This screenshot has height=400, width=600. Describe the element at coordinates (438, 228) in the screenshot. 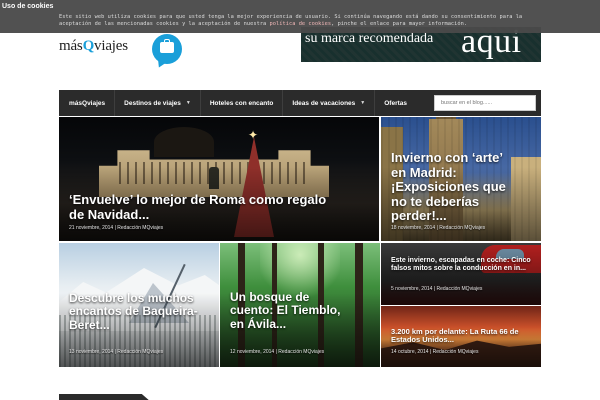

I see `post-meta: 18 noviembre, 2014 | Redacción MQviajes` at that location.